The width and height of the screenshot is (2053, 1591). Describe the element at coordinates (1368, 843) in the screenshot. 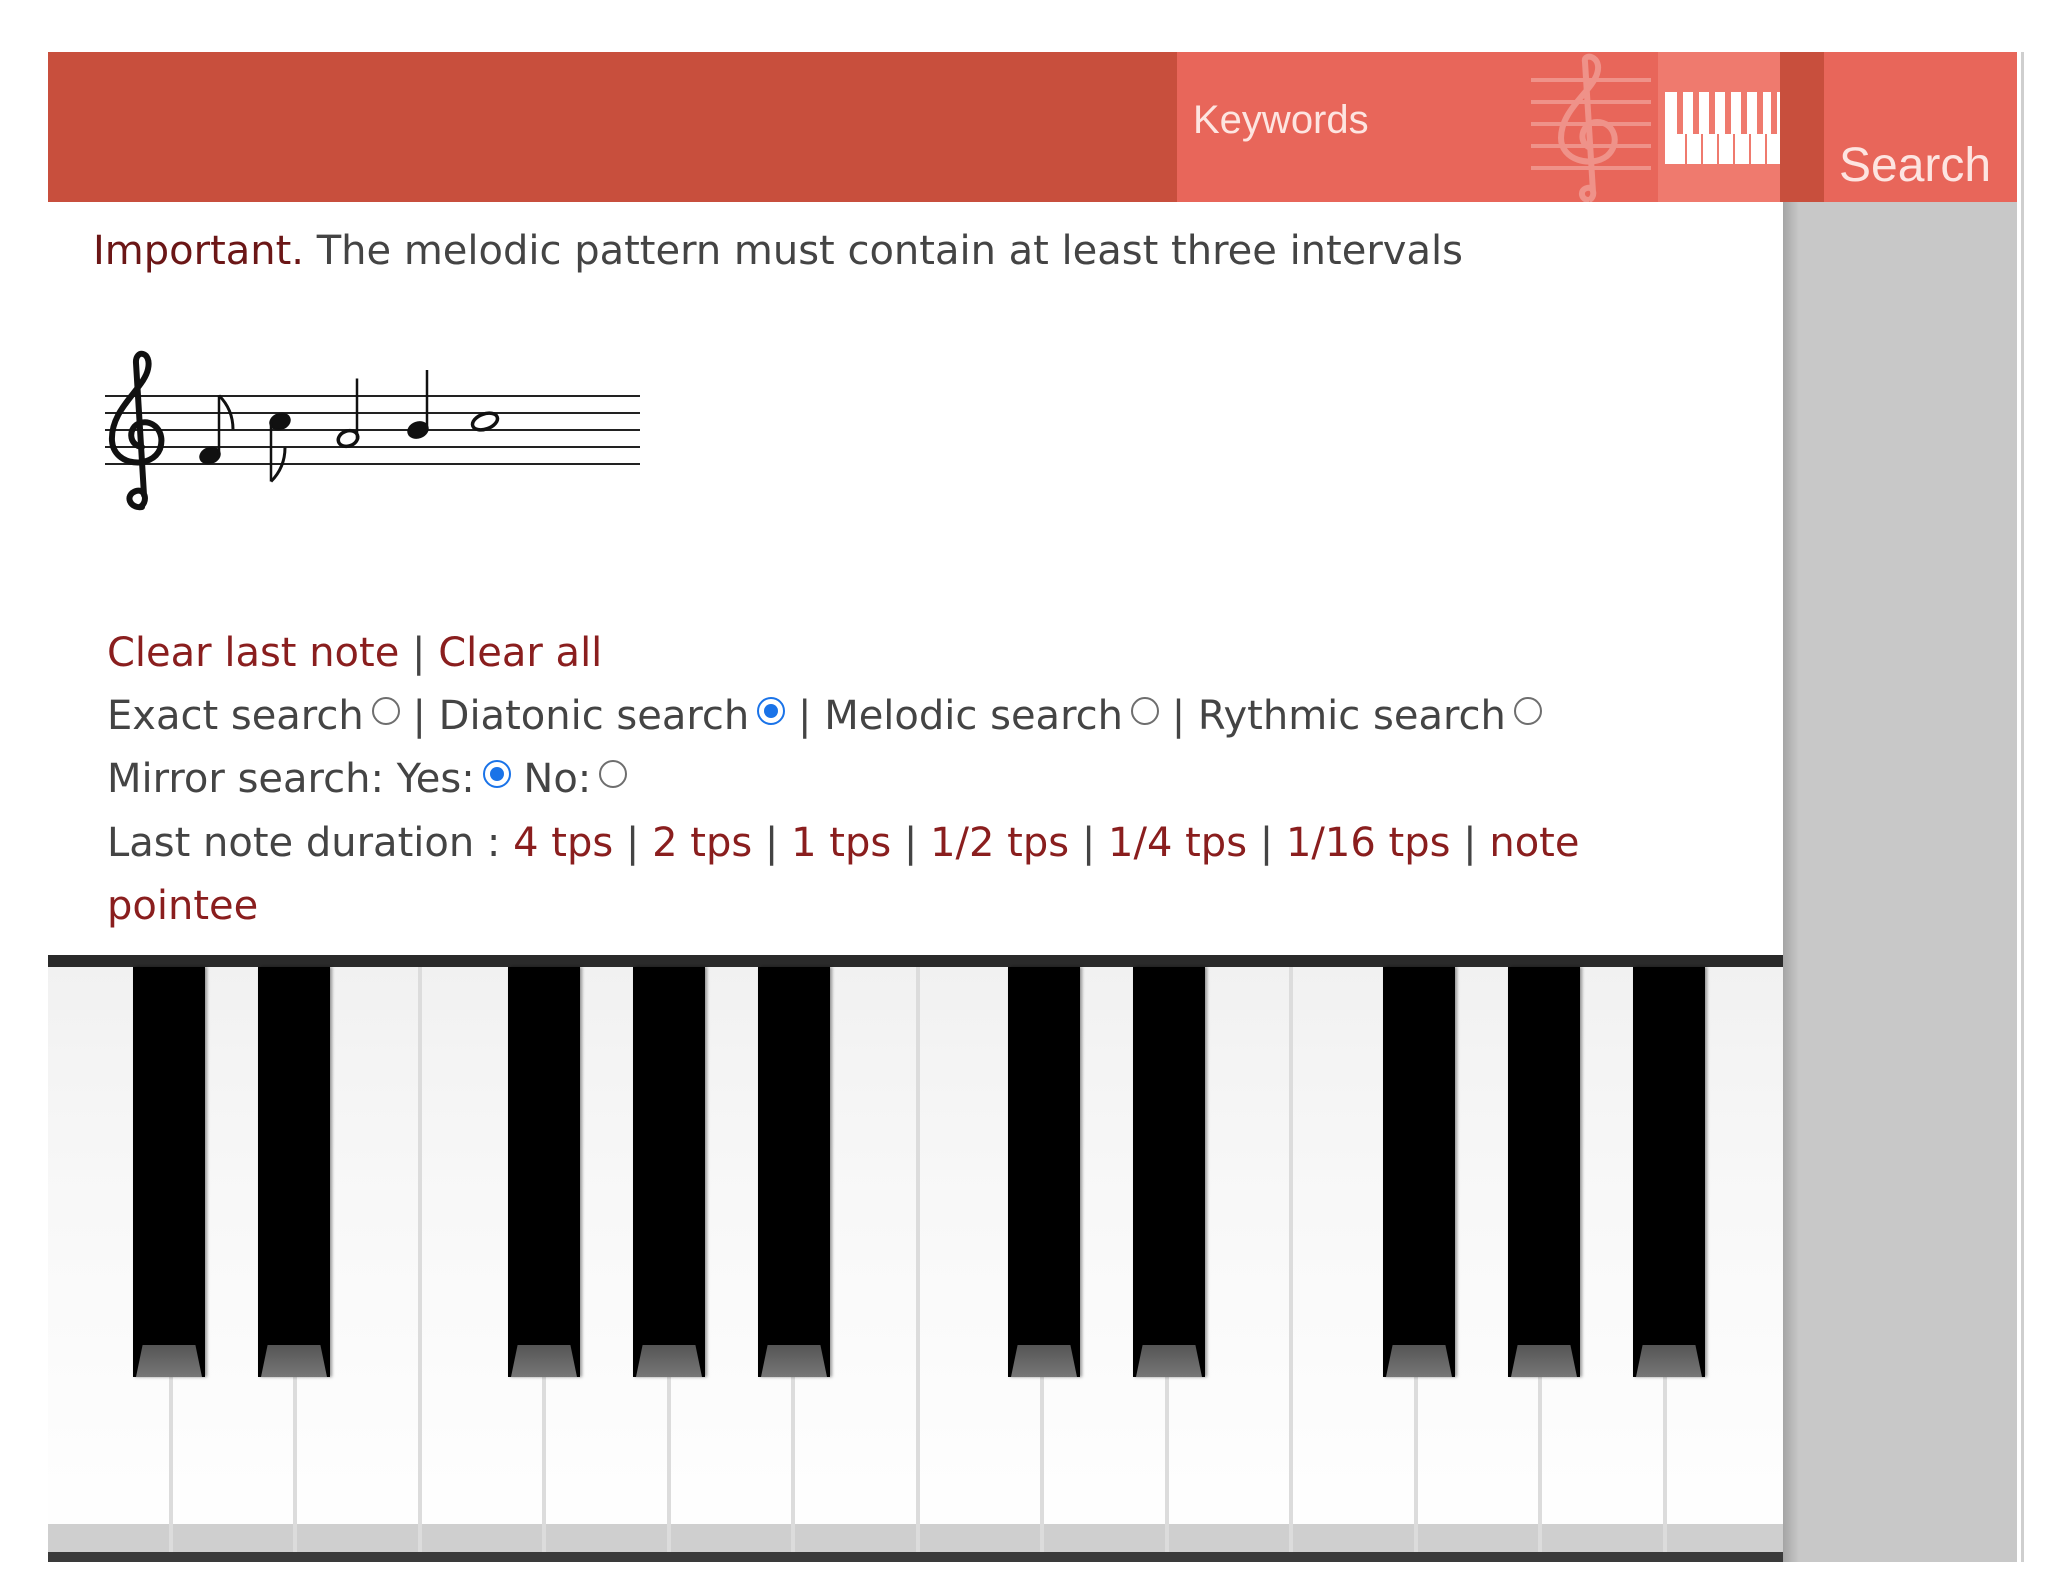

I see `duration-sixteenth-tps: 1/16 tps` at that location.